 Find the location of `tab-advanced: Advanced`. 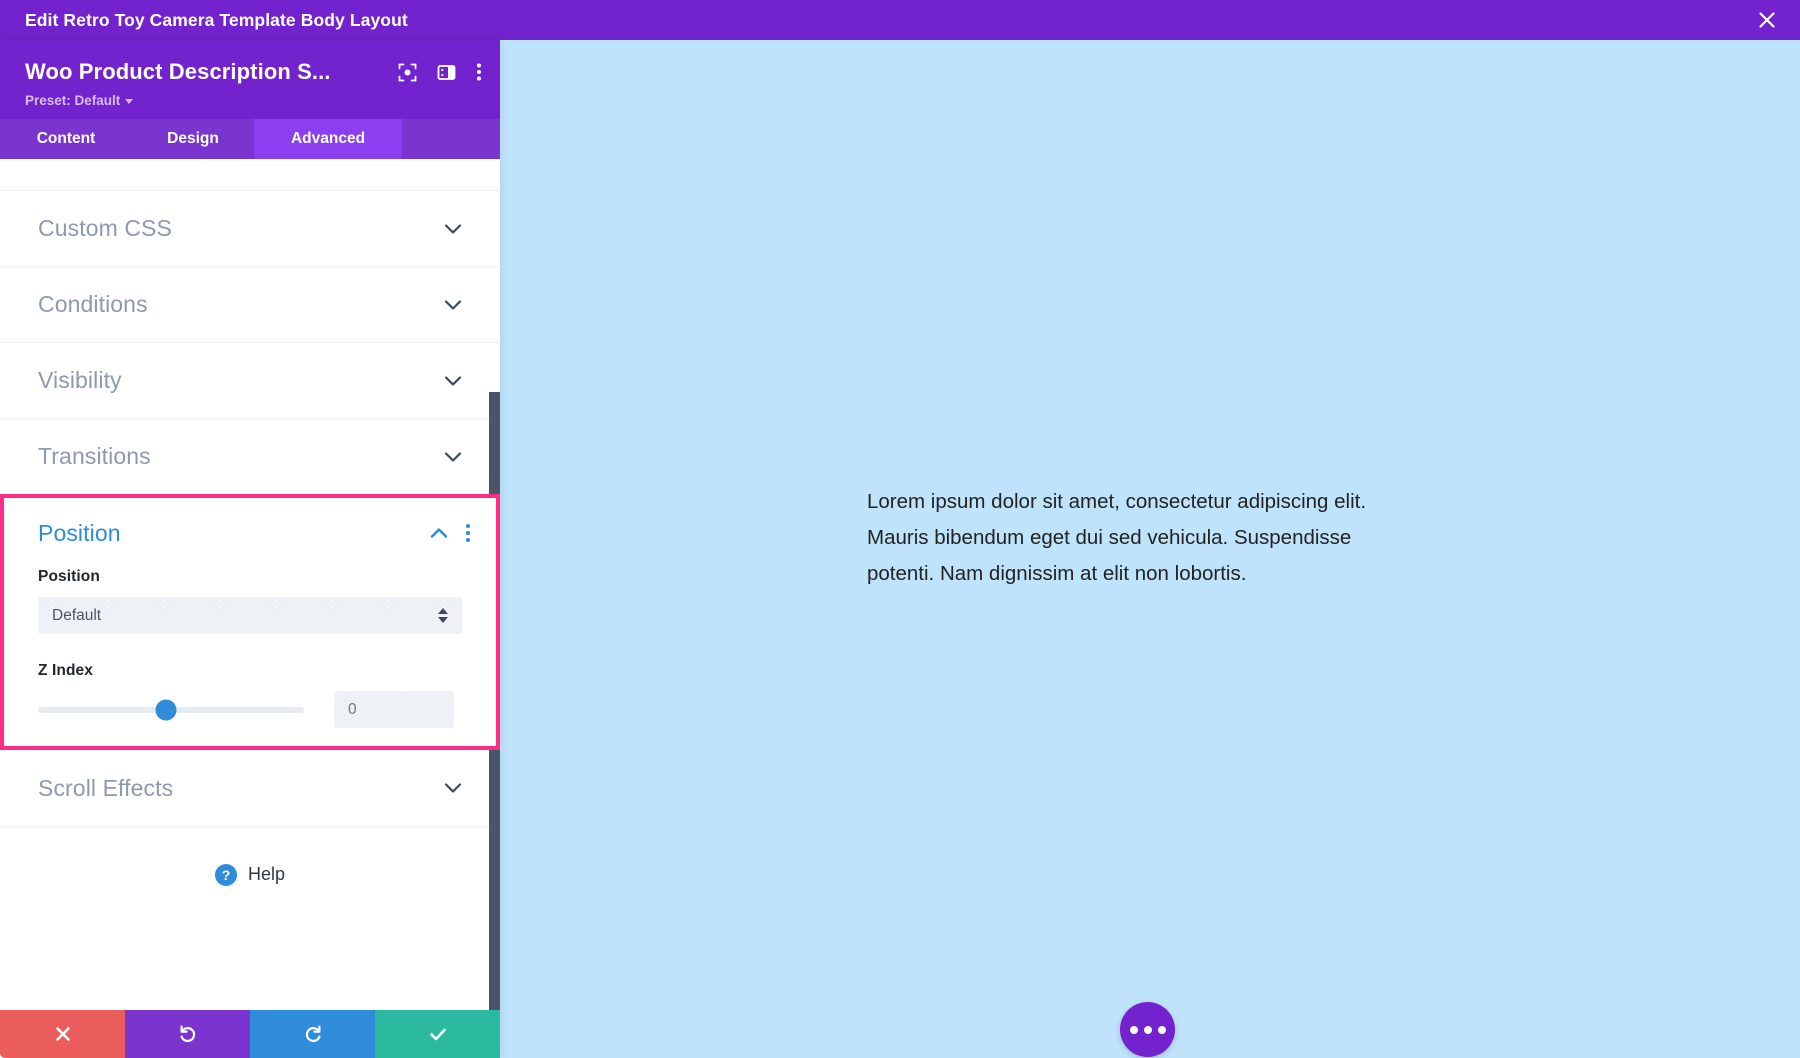

tab-advanced: Advanced is located at coordinates (328, 139).